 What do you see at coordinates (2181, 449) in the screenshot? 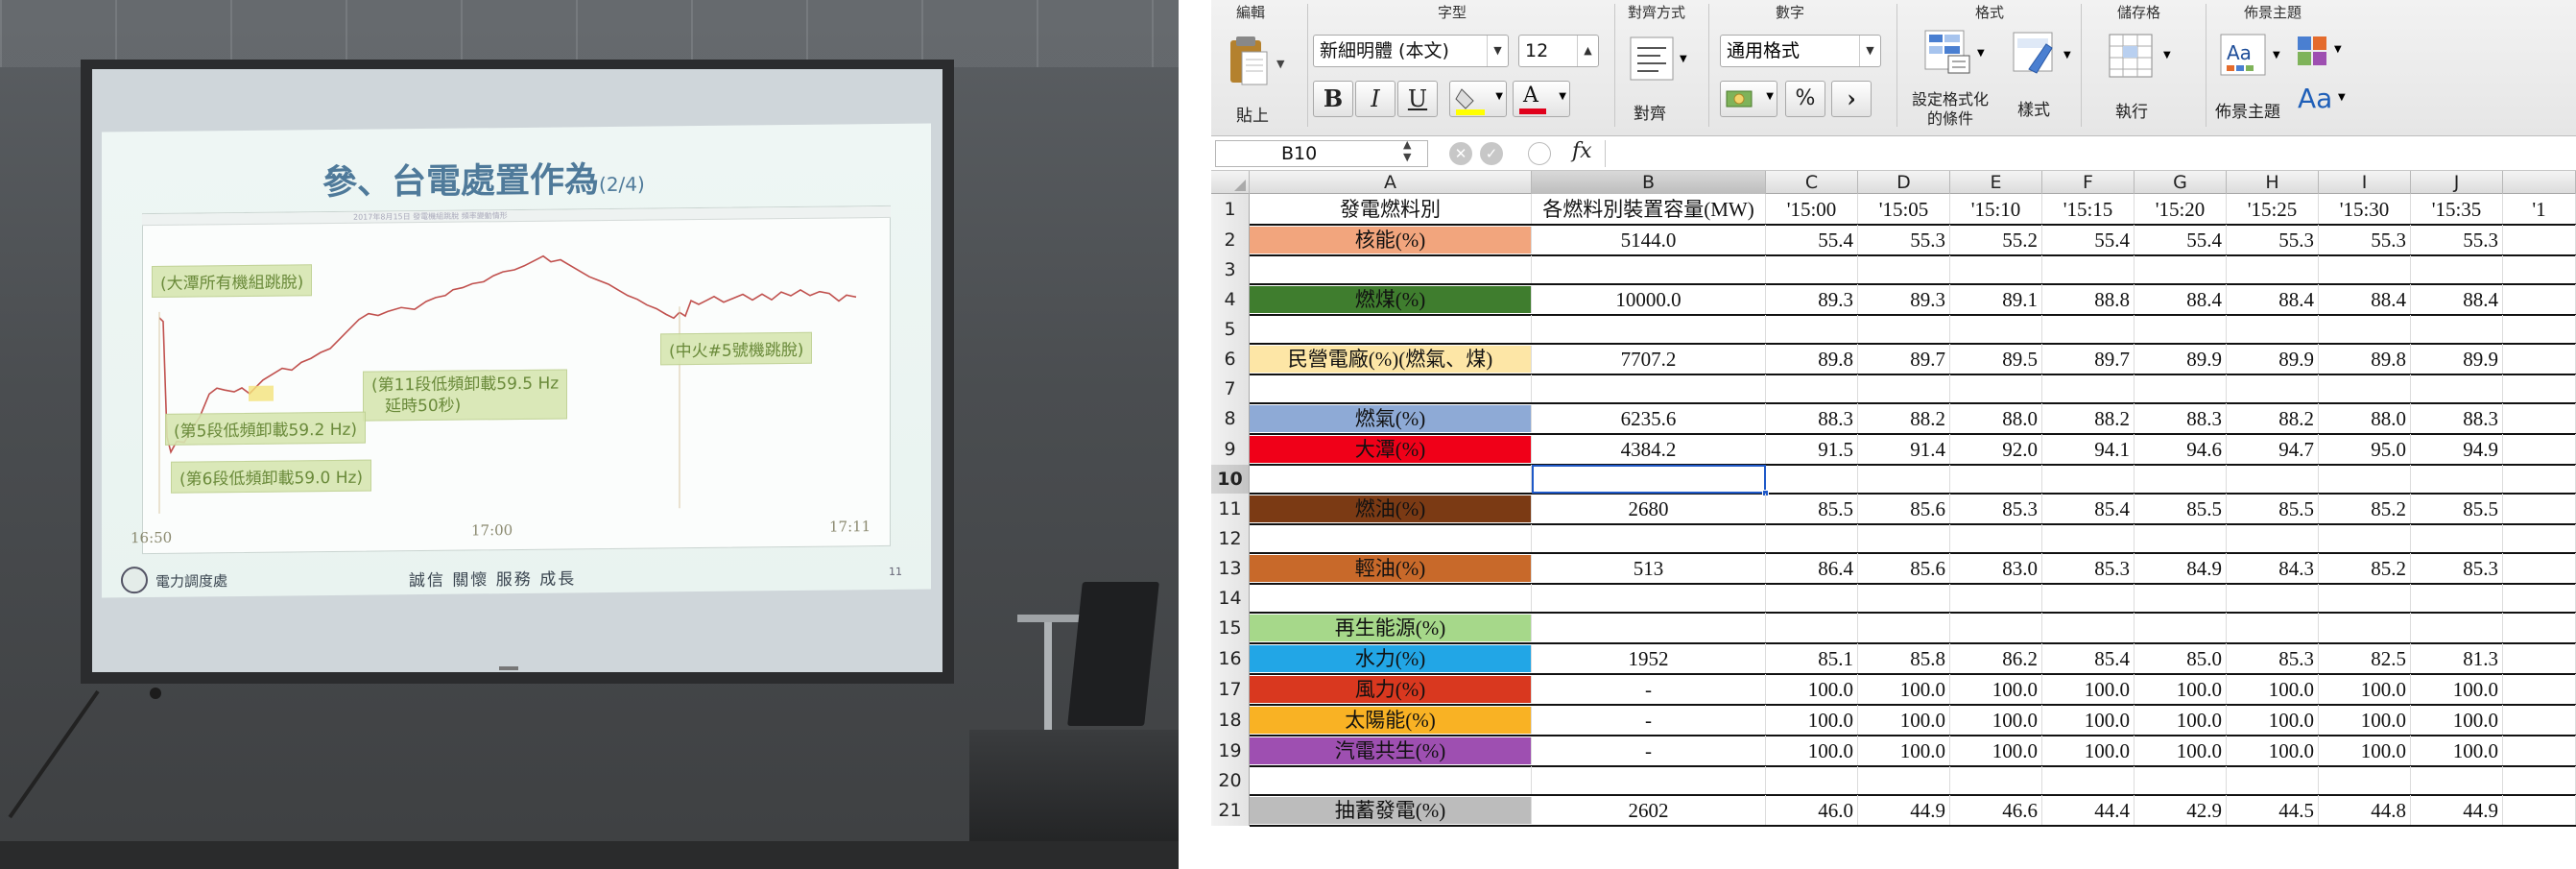
I see `cell-g9: 94.6` at bounding box center [2181, 449].